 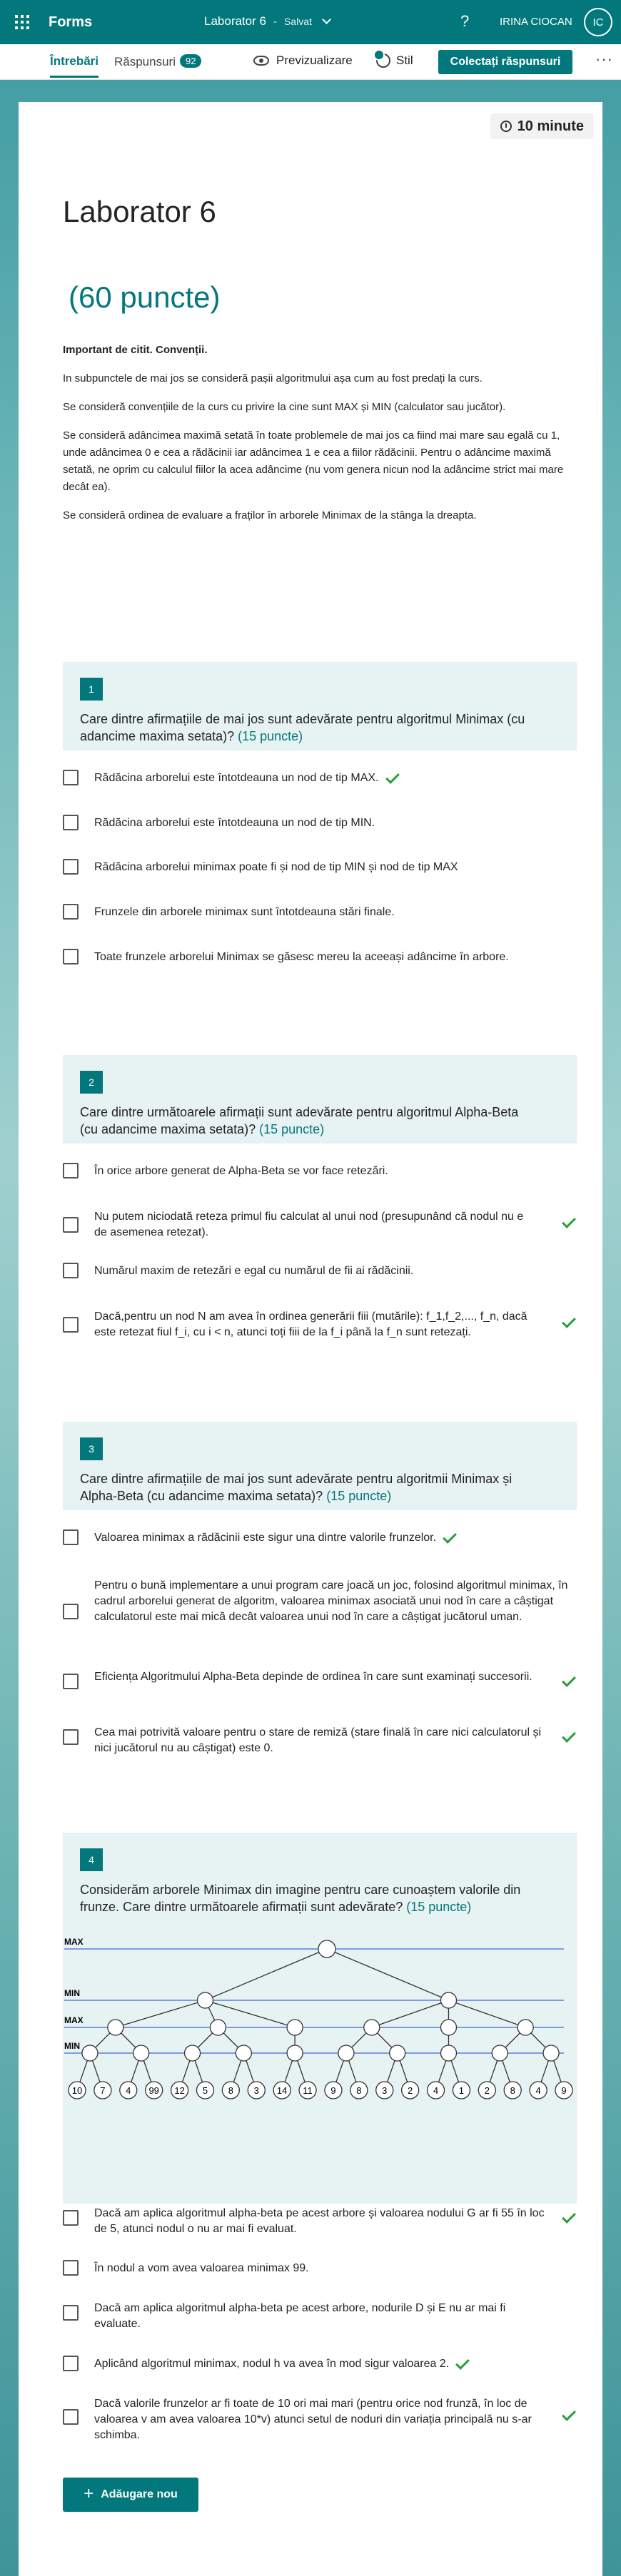 What do you see at coordinates (179, 2090) in the screenshot?
I see `tree-leaf-value: 12` at bounding box center [179, 2090].